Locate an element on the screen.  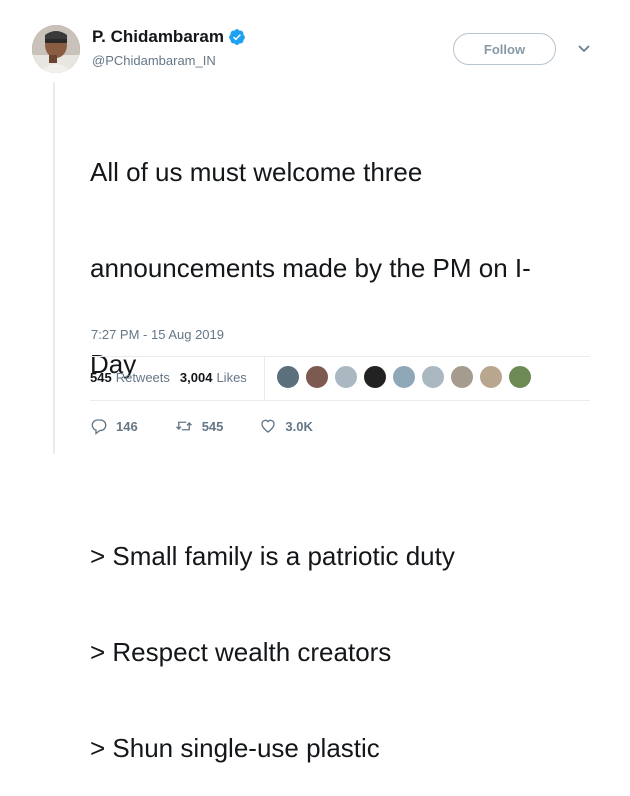
like-icon is located at coordinates (268, 426).